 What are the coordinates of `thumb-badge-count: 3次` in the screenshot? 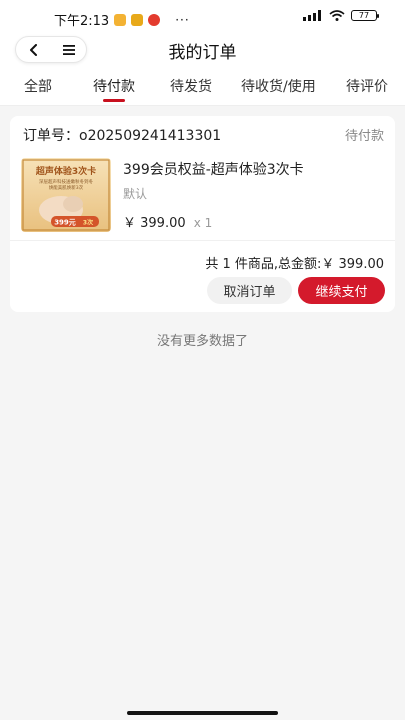 It's located at (88, 223).